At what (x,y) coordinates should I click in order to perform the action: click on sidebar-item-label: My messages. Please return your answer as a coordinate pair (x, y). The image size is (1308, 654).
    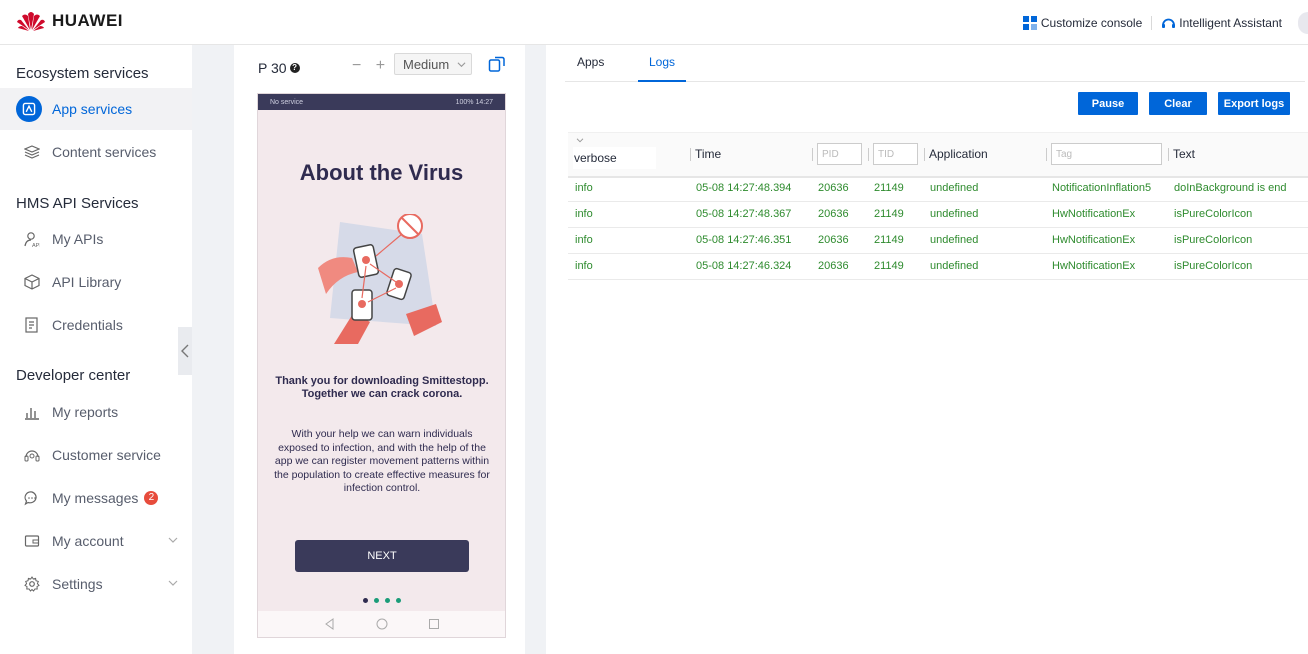
    Looking at the image, I should click on (95, 498).